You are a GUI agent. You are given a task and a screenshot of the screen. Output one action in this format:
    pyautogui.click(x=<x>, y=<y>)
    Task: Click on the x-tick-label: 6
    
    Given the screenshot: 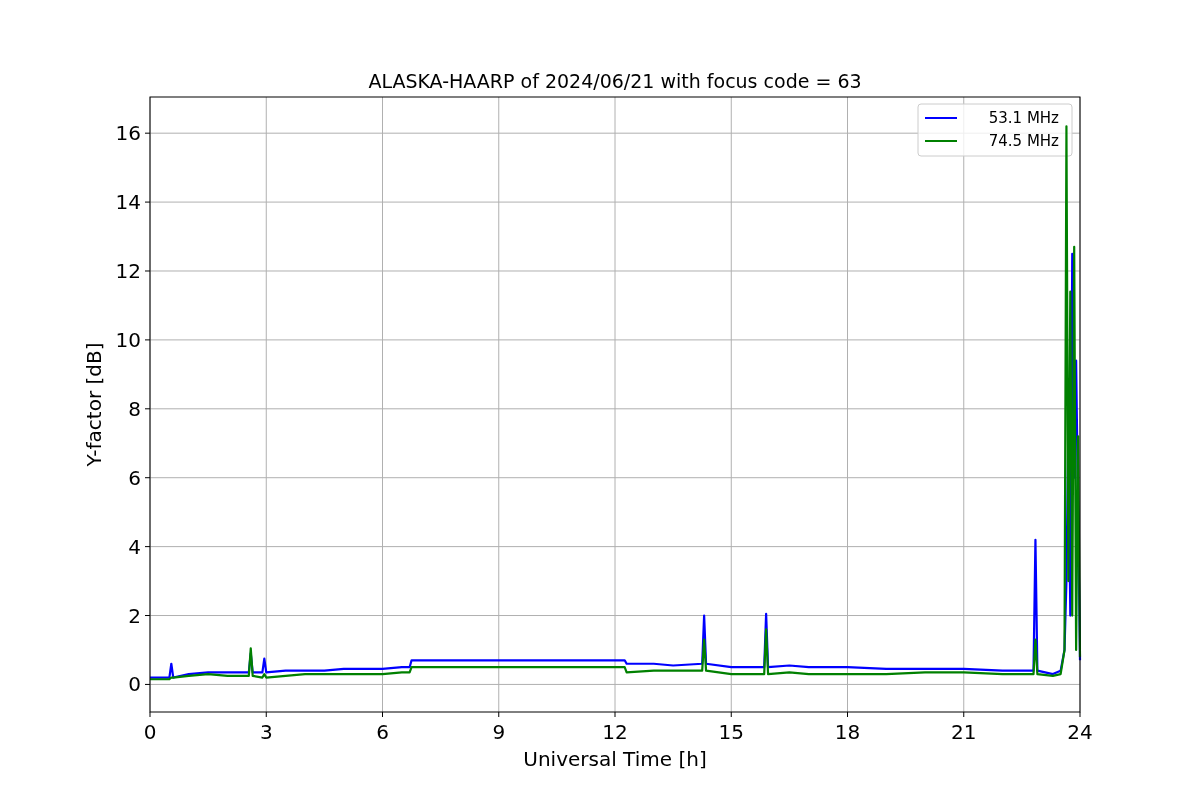 What is the action you would take?
    pyautogui.click(x=382, y=732)
    